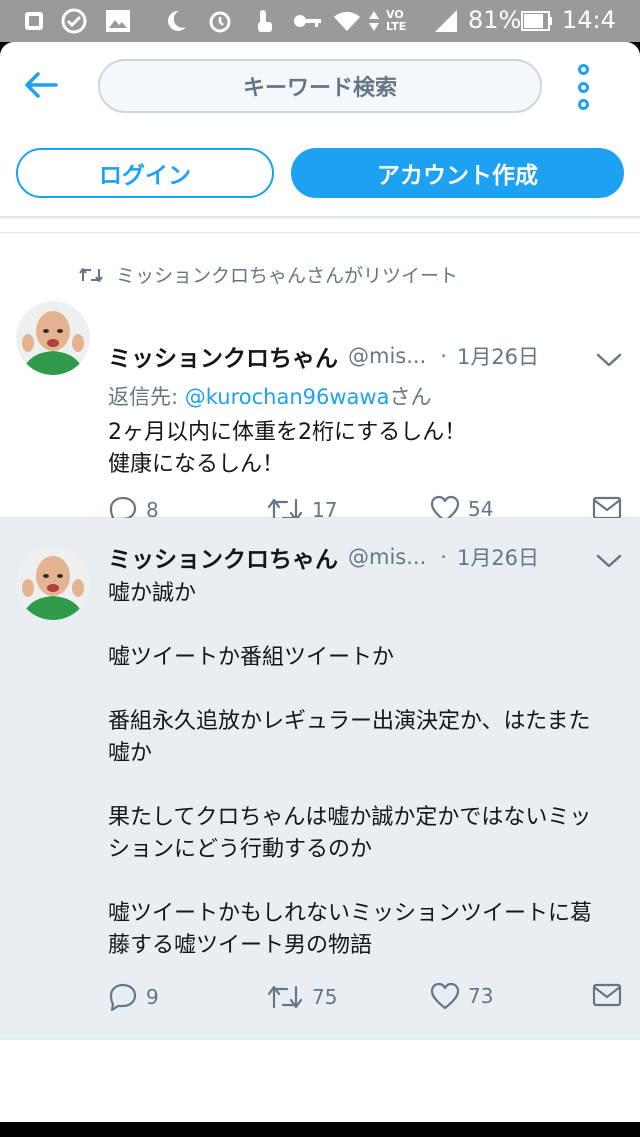 Image resolution: width=640 pixels, height=1137 pixels. Describe the element at coordinates (176, 21) in the screenshot. I see `moon-icon` at that location.